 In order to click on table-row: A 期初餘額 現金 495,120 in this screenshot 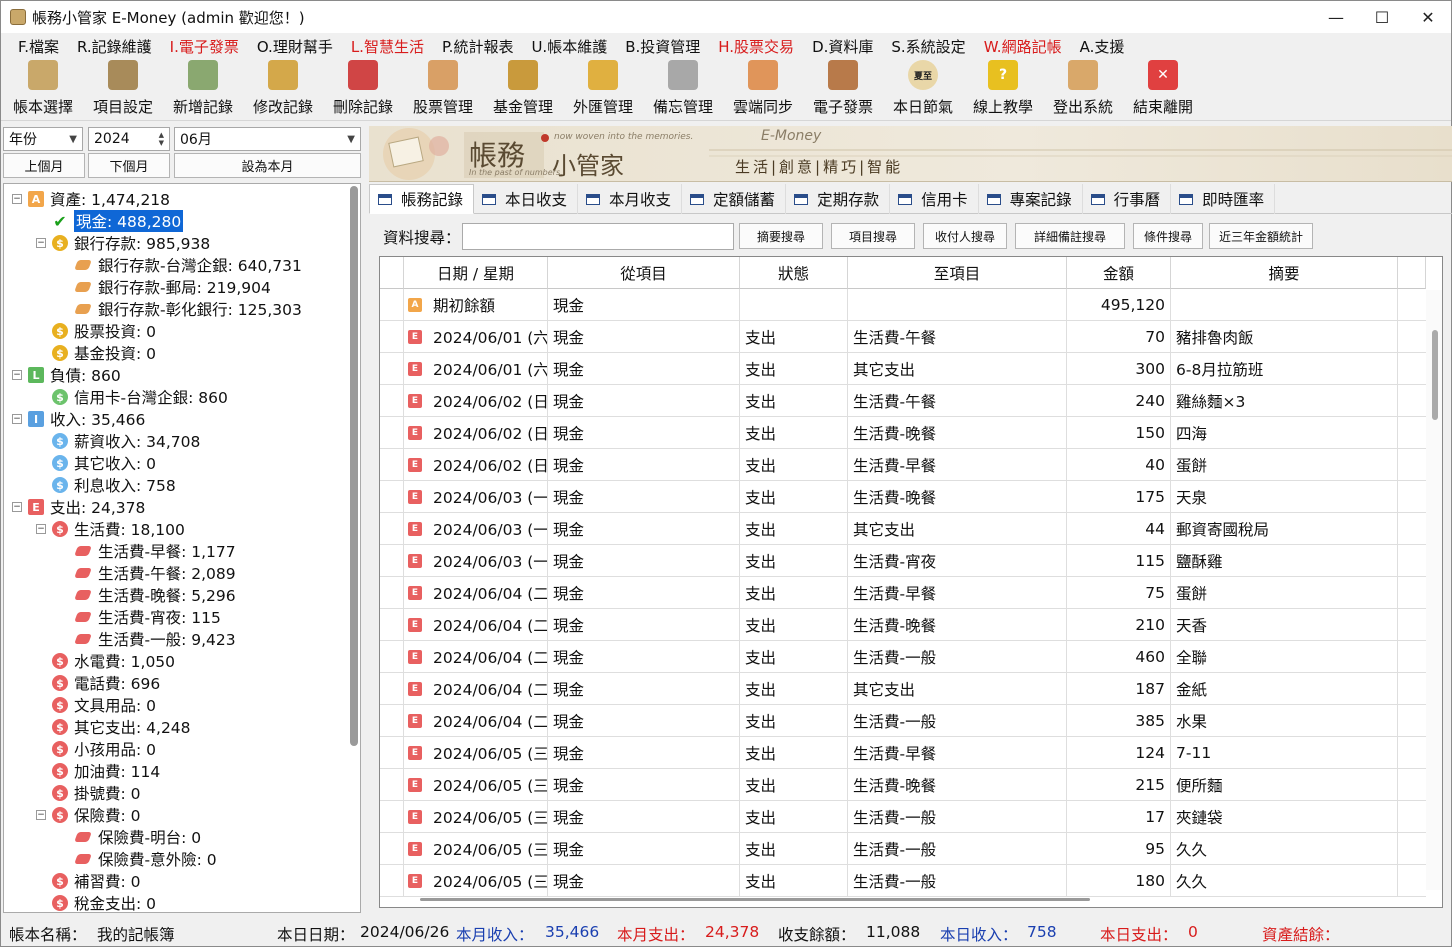, I will do `click(903, 305)`.